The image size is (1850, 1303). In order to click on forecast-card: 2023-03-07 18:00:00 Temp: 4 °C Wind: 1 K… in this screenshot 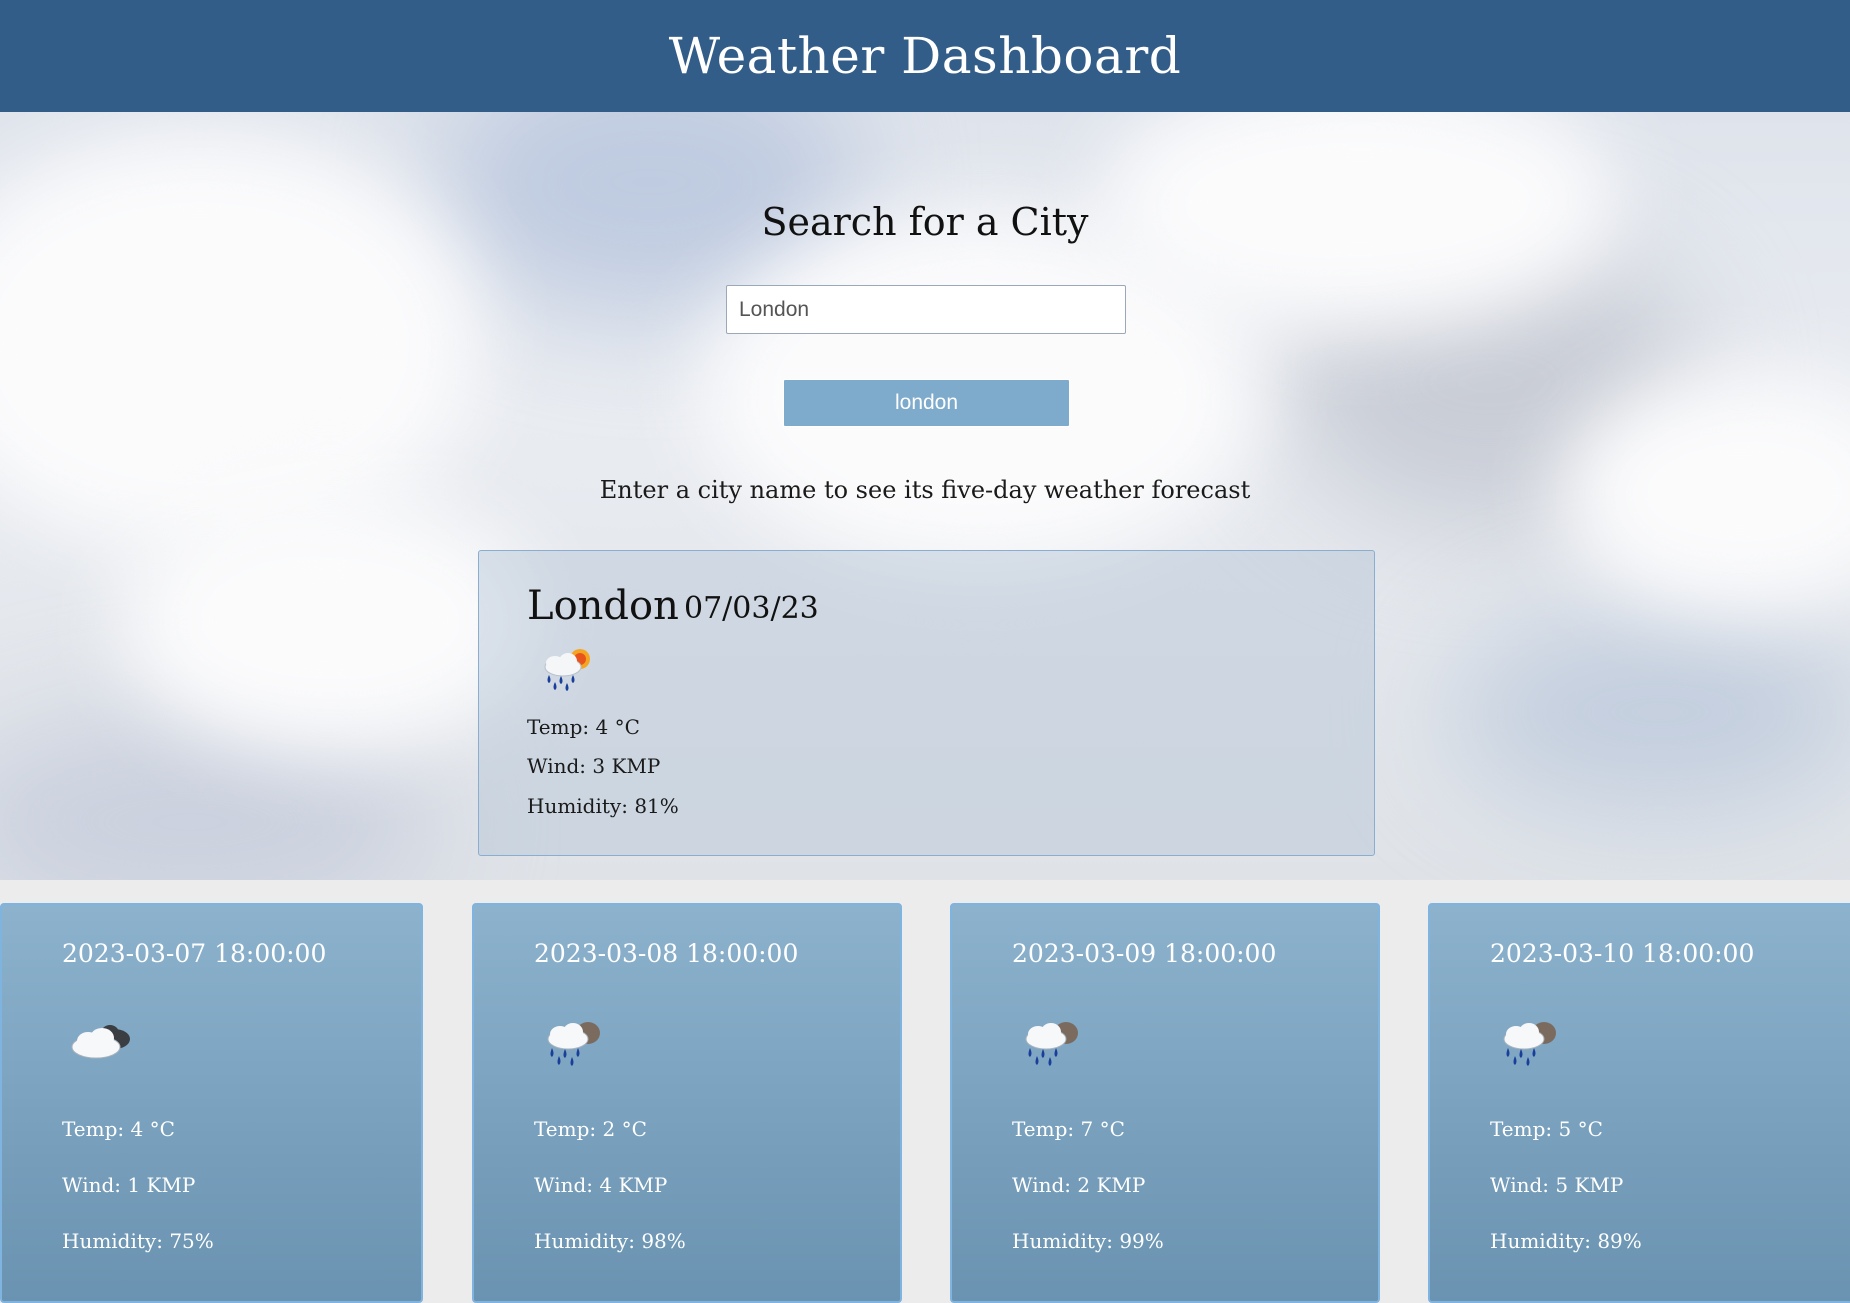, I will do `click(211, 1103)`.